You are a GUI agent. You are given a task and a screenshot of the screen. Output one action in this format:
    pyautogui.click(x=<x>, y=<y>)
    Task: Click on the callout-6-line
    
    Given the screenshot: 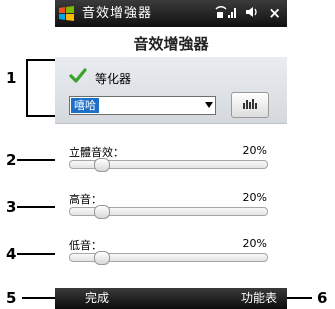 What is the action you would take?
    pyautogui.click(x=297, y=298)
    